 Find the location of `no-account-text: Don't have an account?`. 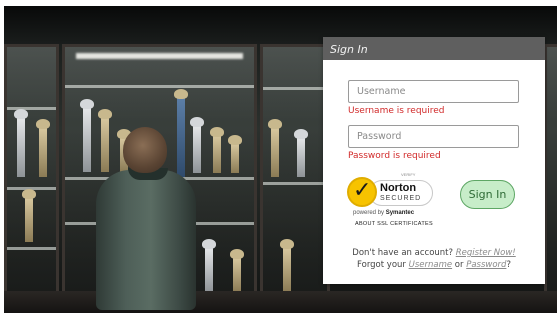

no-account-text: Don't have an account? is located at coordinates (403, 253).